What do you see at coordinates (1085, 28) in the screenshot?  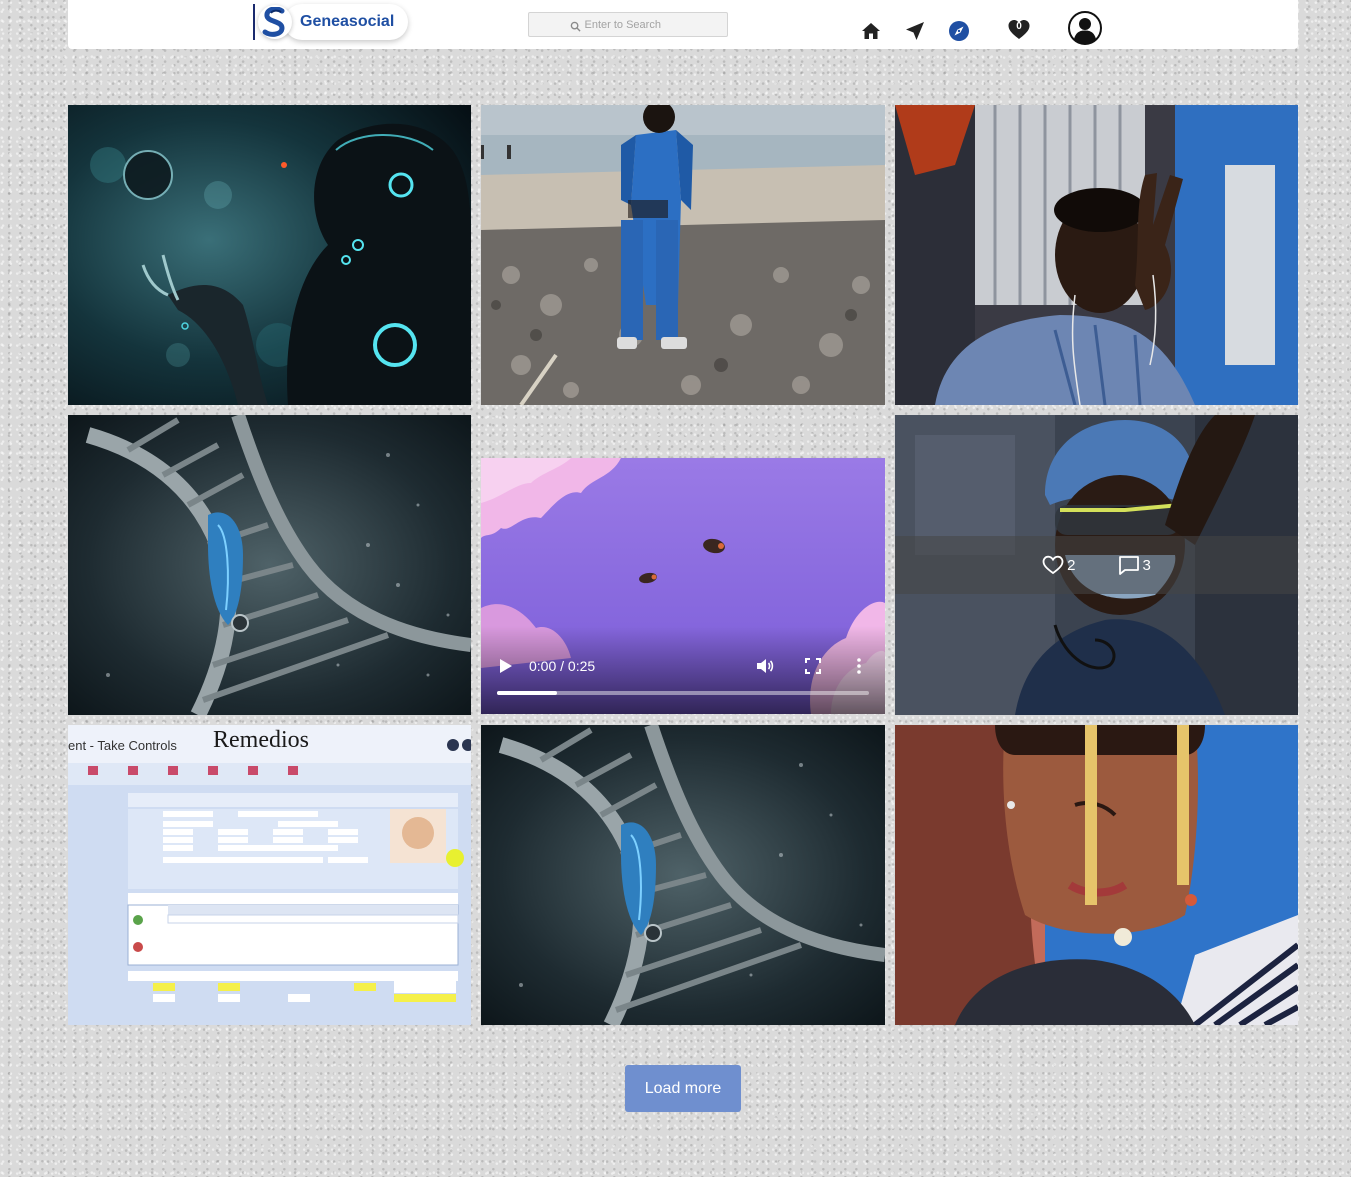 I see `user-avatar-icon` at bounding box center [1085, 28].